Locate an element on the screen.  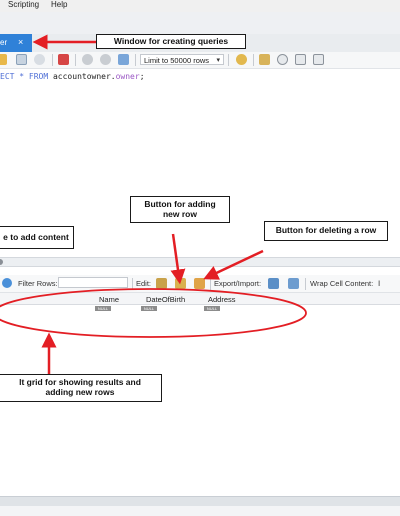
close-icon: × is located at coordinates (20, 42).